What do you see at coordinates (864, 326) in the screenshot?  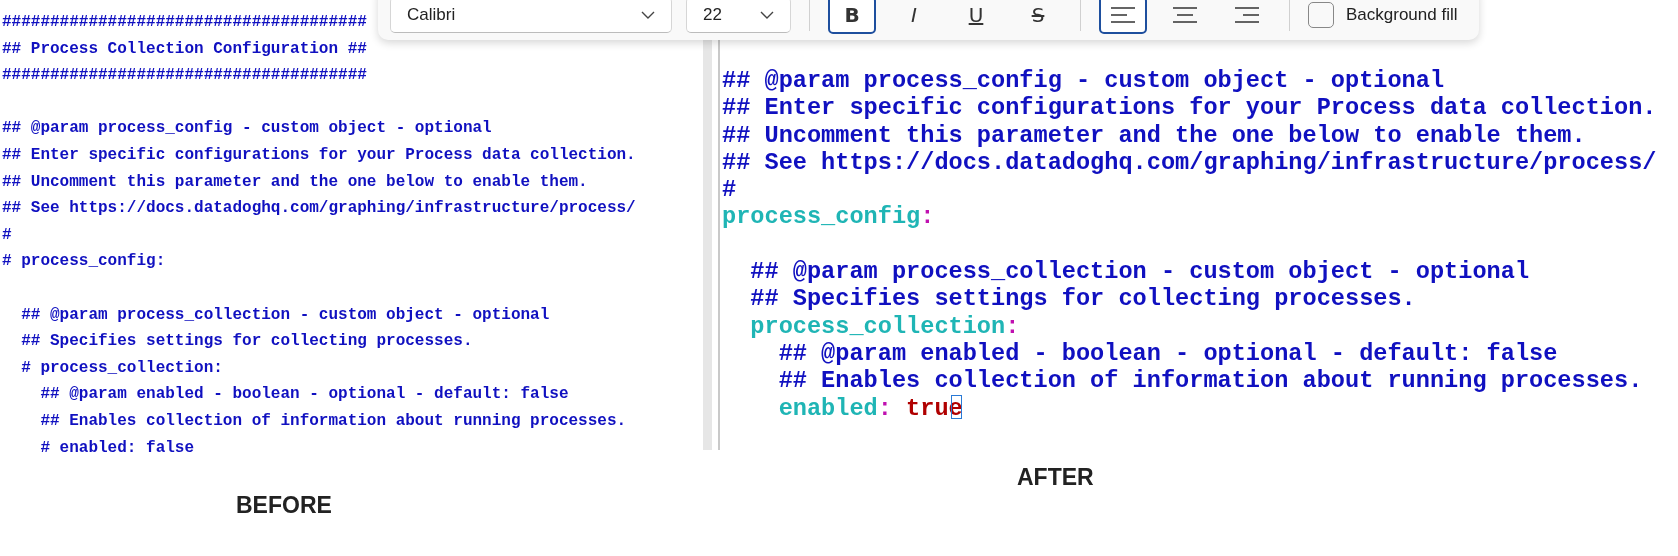 I see `yaml-key: process_collection` at bounding box center [864, 326].